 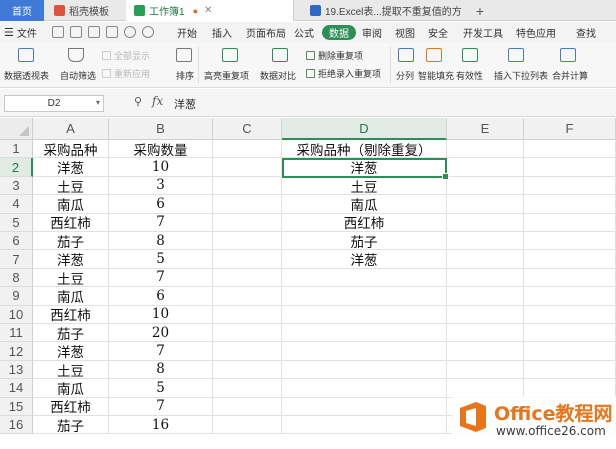 I want to click on cell-c12, so click(x=247, y=351).